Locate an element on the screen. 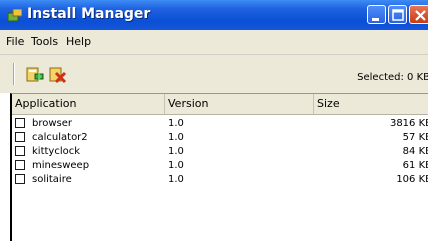 The width and height of the screenshot is (428, 241). list-item: minesweep 1.0 61 KB is located at coordinates (220, 166).